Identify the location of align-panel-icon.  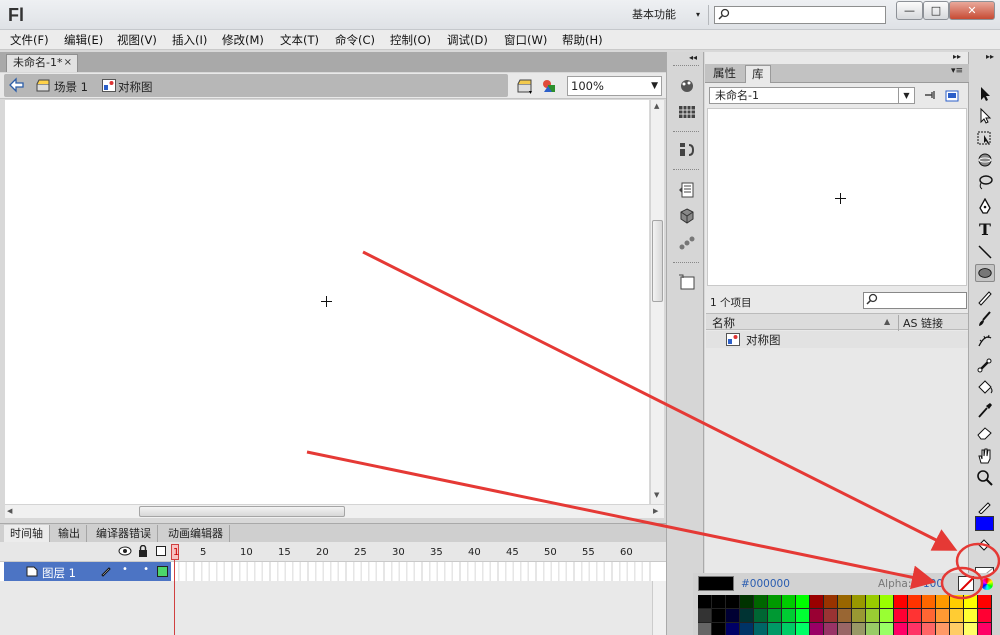
(687, 150).